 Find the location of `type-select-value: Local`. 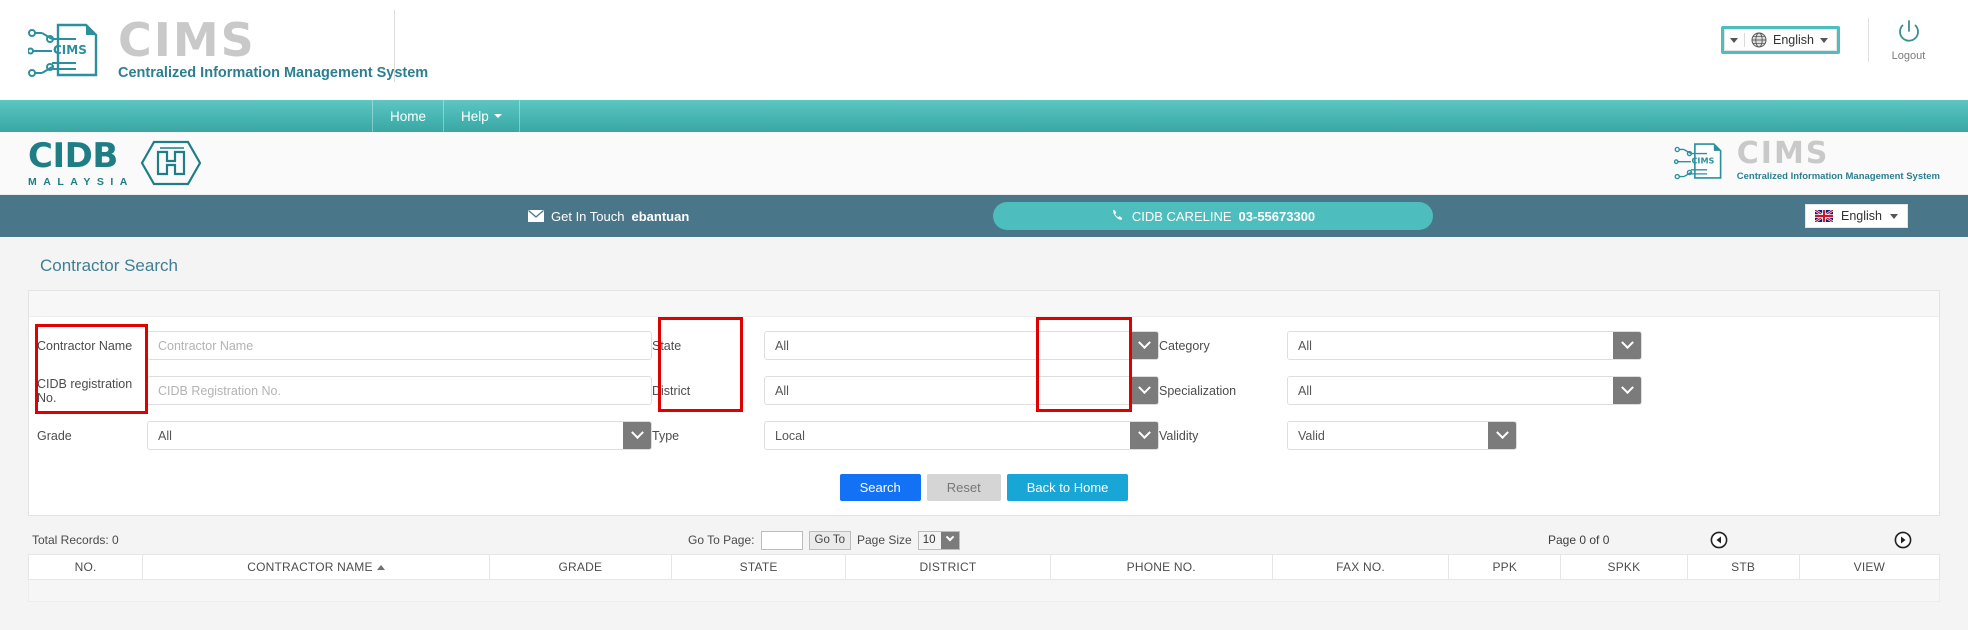

type-select-value: Local is located at coordinates (790, 435).